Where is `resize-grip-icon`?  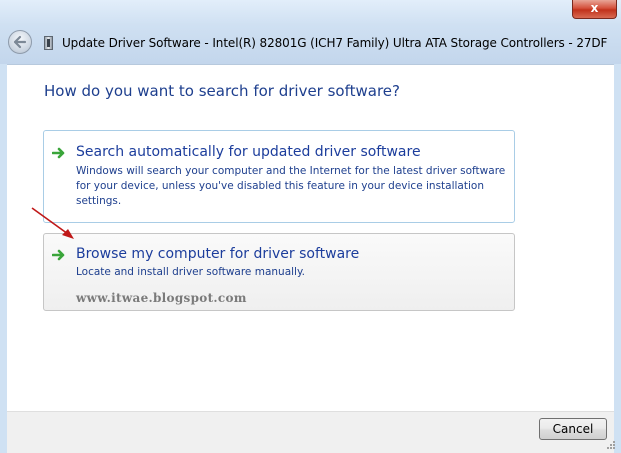
resize-grip-icon is located at coordinates (611, 445).